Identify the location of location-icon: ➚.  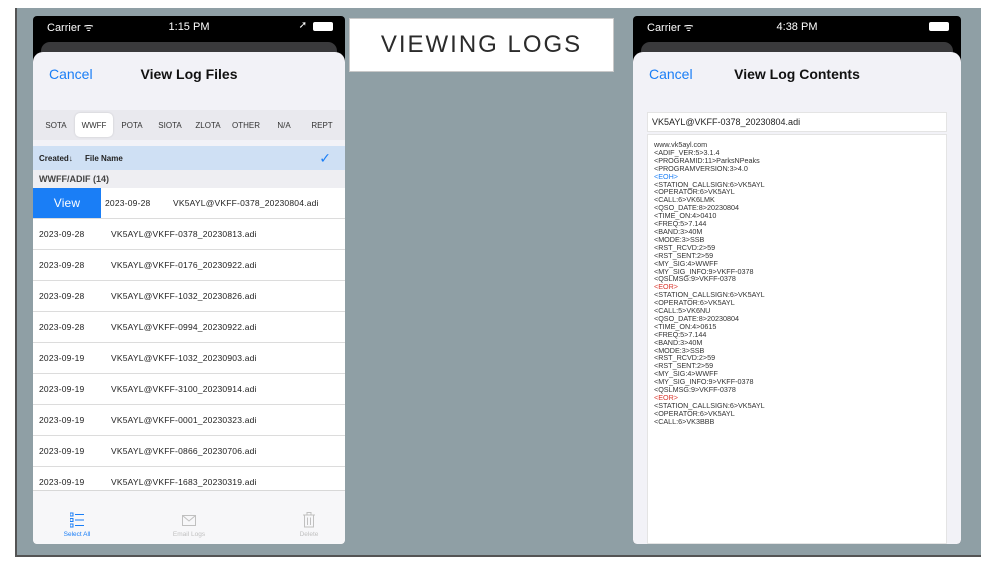
(302, 25).